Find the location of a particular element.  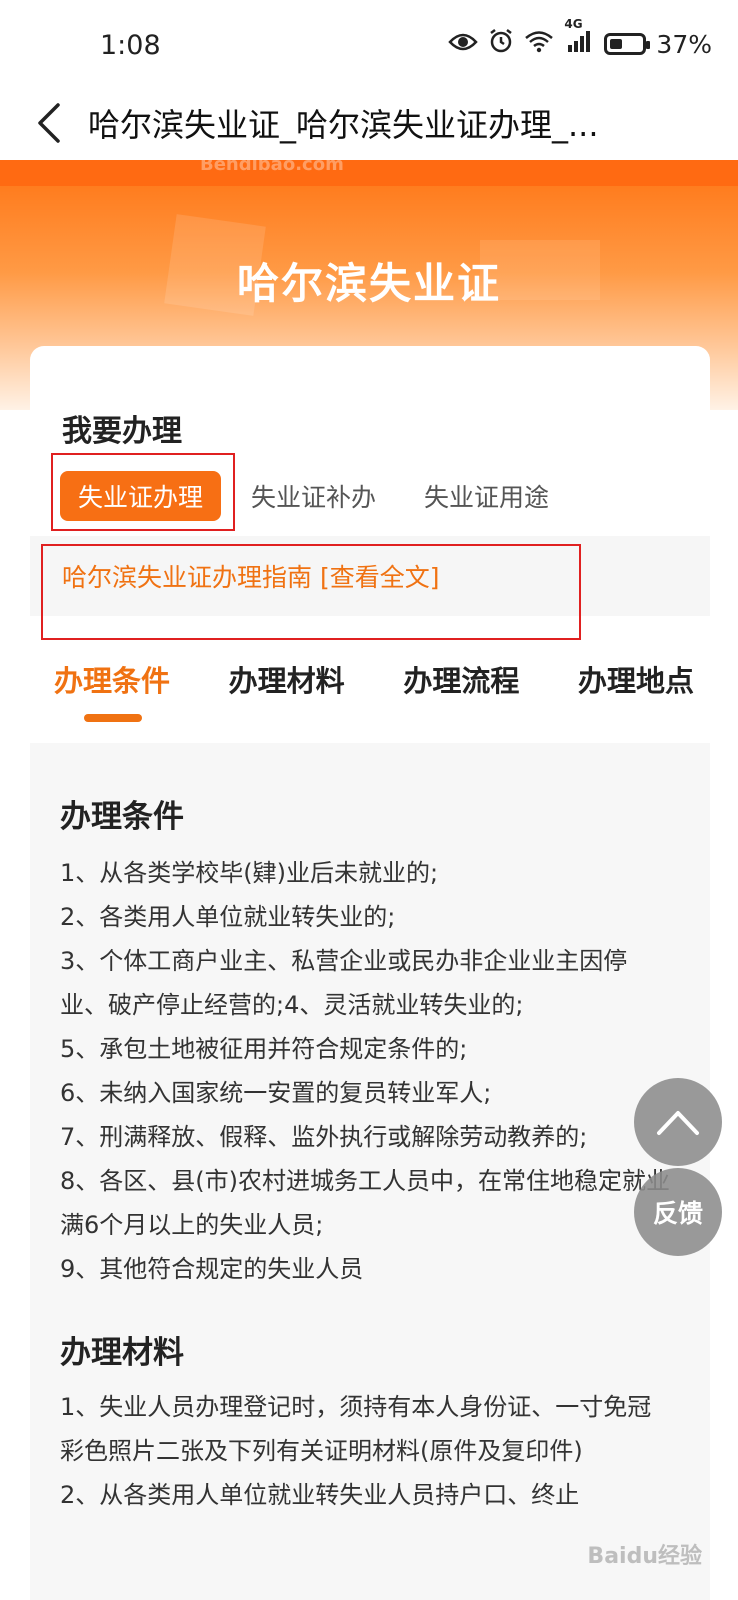

tab-materials: 办理材料 is located at coordinates (287, 679).